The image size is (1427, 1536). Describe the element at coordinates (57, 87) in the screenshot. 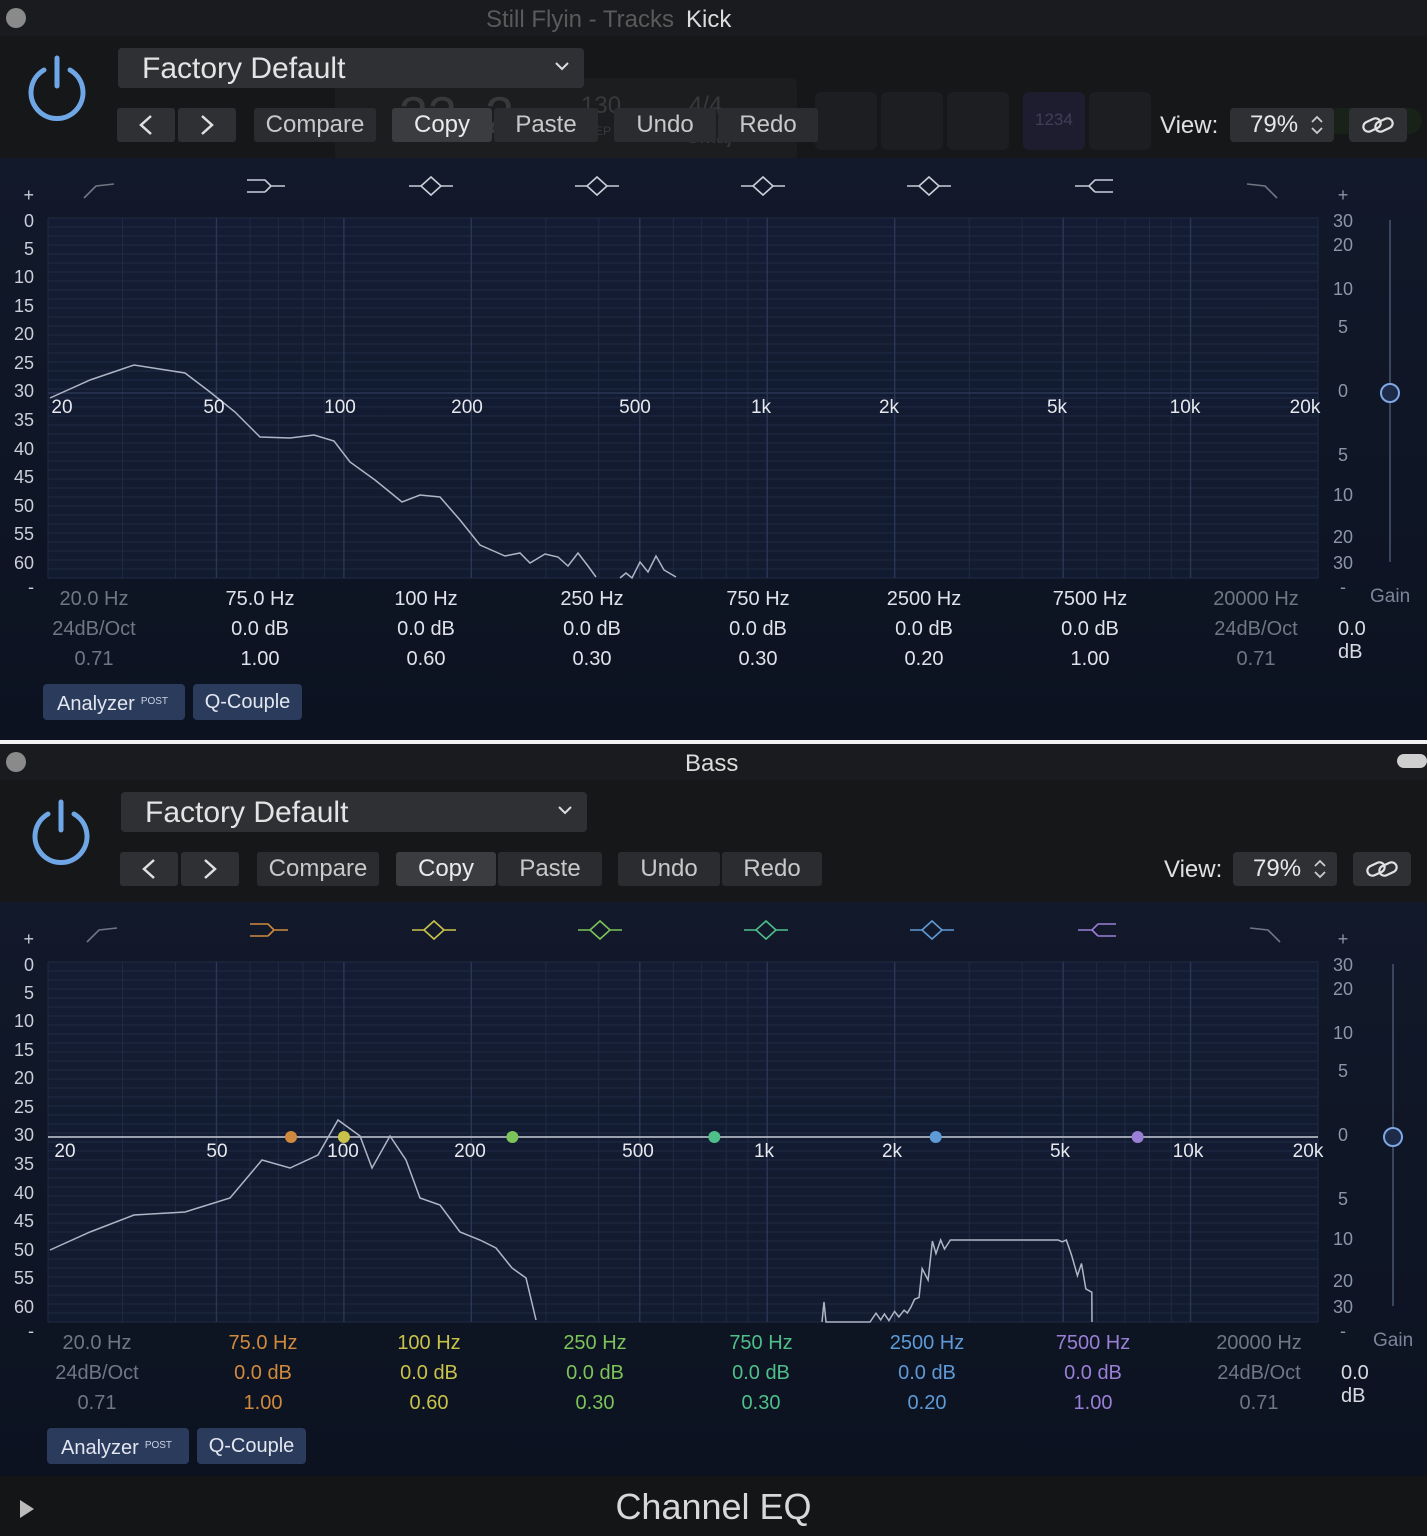

I see `power-icon` at that location.